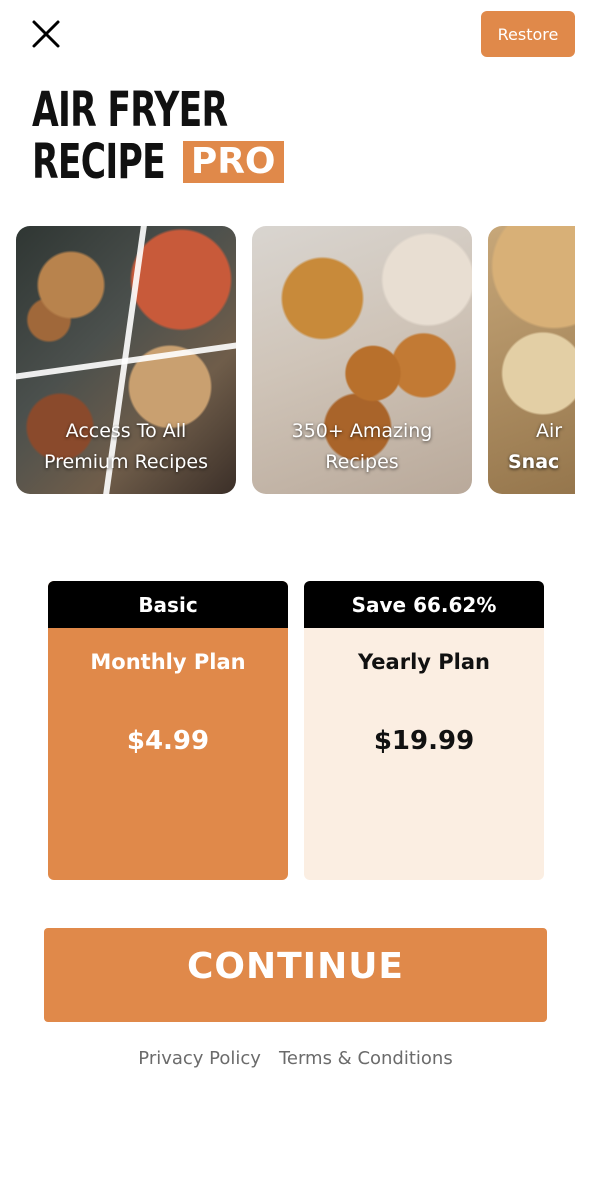  Describe the element at coordinates (531, 360) in the screenshot. I see `feature-card-air-snacks: Air Snac` at that location.